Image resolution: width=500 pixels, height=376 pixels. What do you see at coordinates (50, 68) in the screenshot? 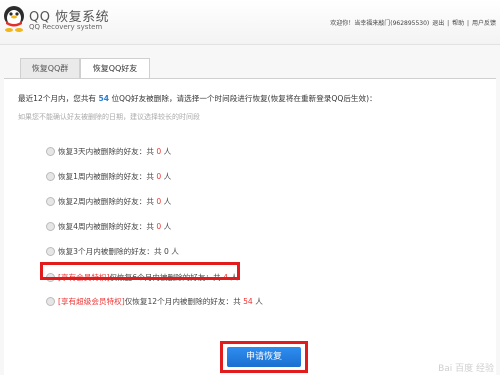
I see `tab-recover-groups: 恢复QQ群` at bounding box center [50, 68].